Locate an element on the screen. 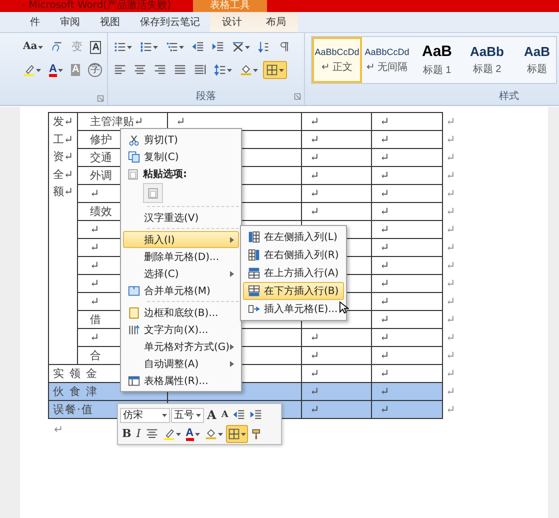 The image size is (559, 518). paragraph-mark-icon is located at coordinates (284, 47).